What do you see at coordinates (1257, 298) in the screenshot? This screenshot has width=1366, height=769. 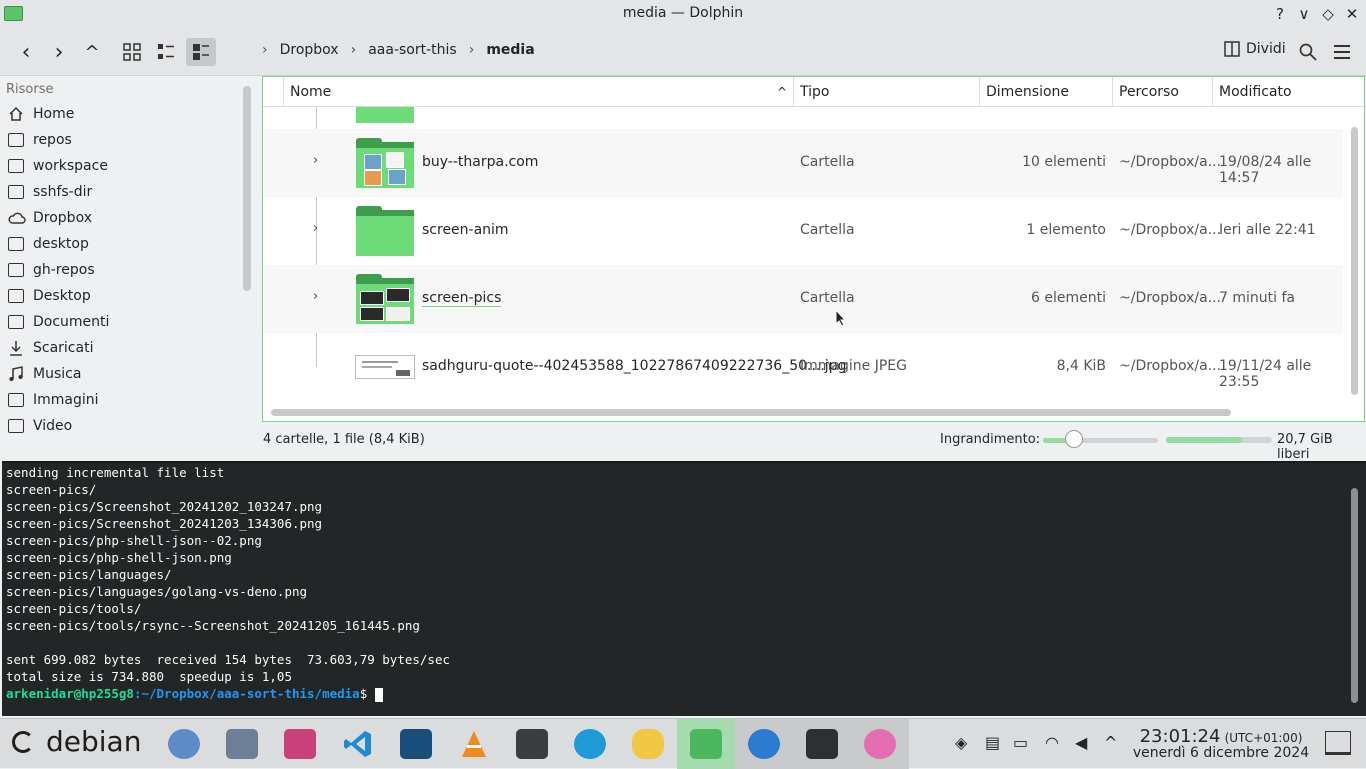 I see `file-modified: 7 minuti fa` at bounding box center [1257, 298].